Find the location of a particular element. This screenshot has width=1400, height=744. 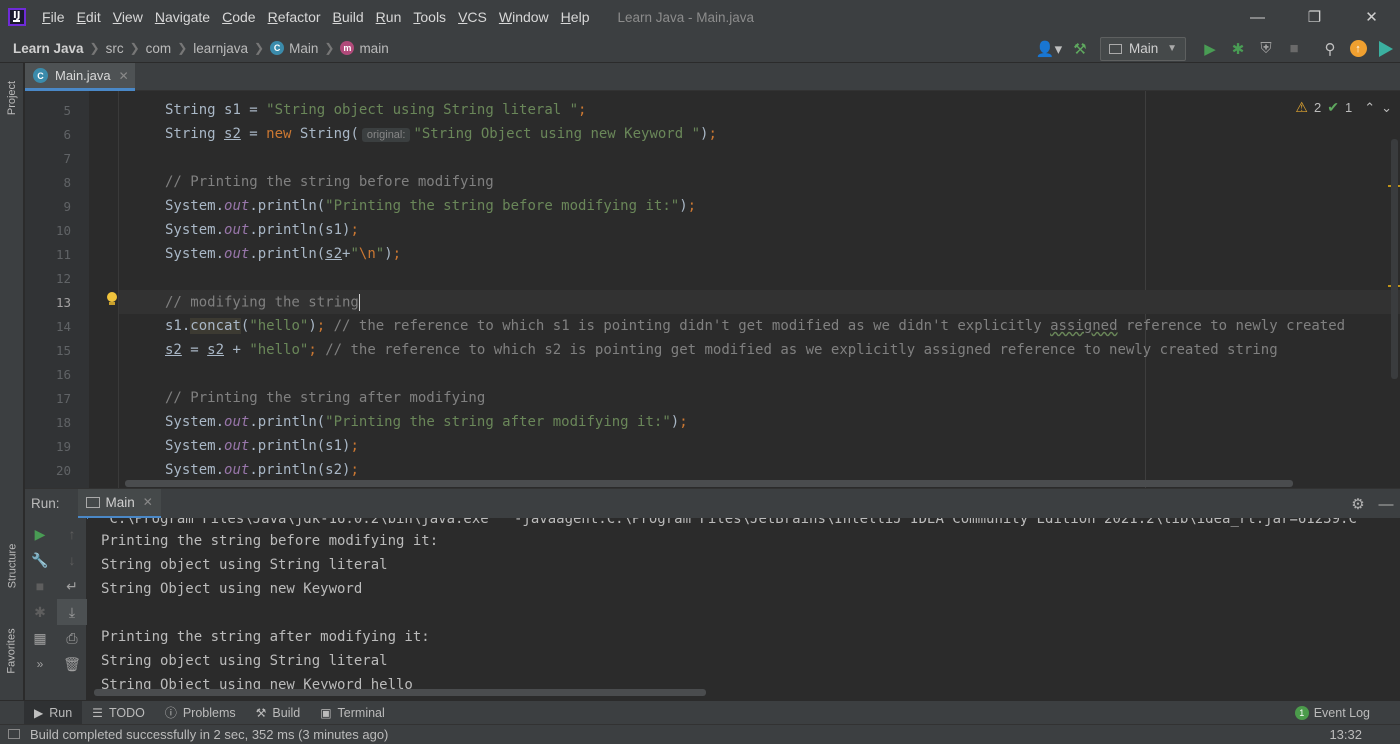

expand-icon: » is located at coordinates (40, 664).